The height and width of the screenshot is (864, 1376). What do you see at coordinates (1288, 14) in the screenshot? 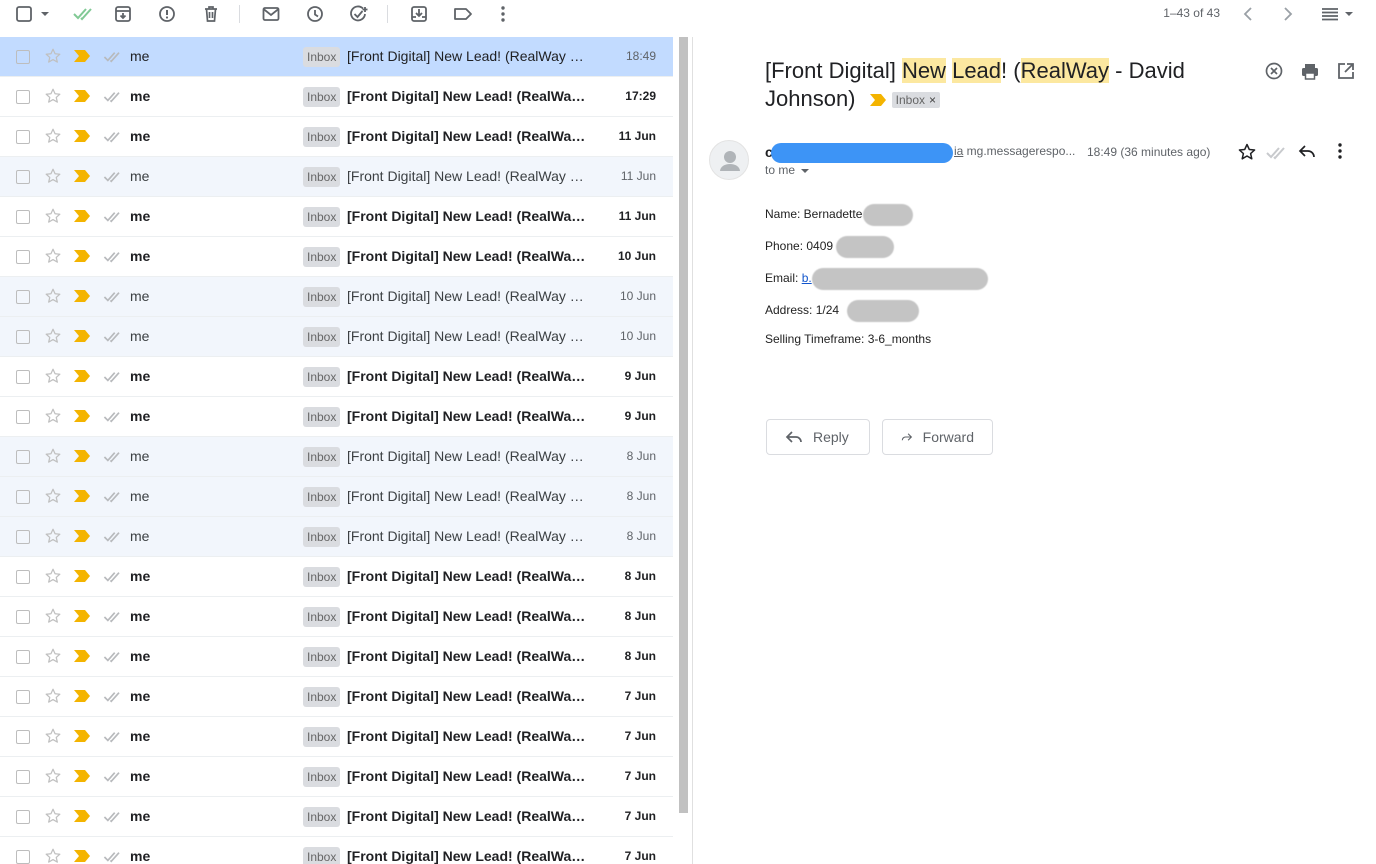
I see `next-page-icon` at bounding box center [1288, 14].